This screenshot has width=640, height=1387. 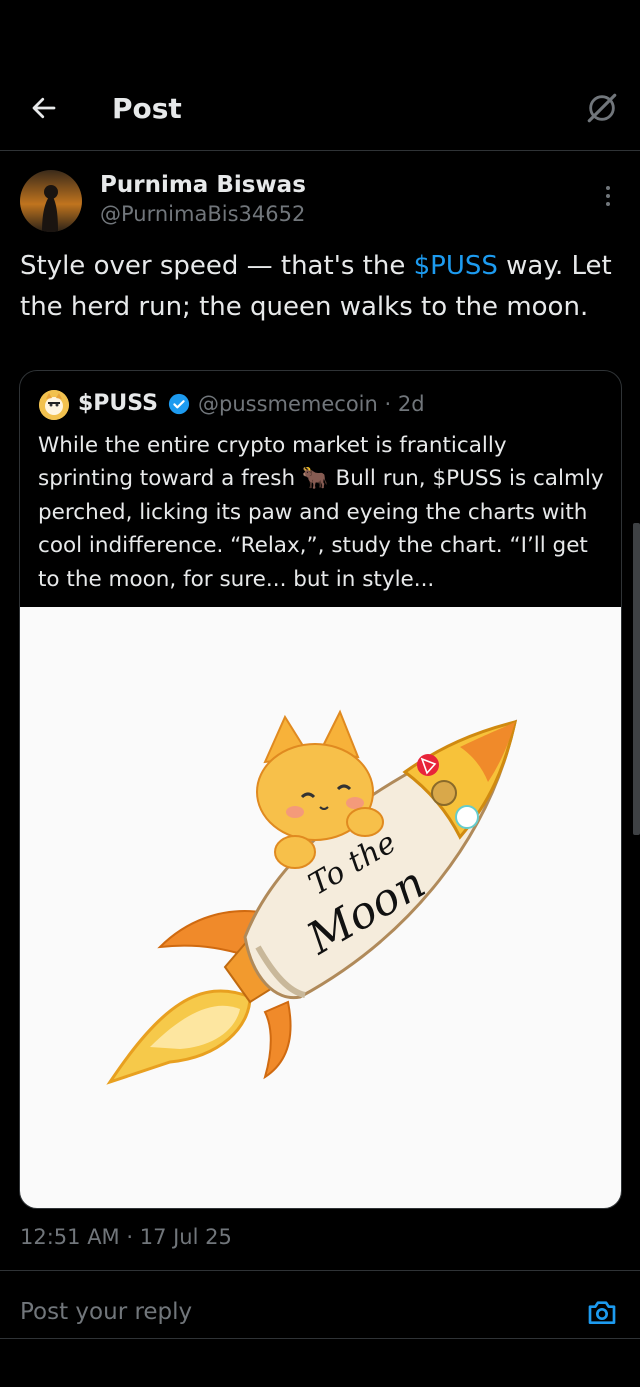 What do you see at coordinates (179, 404) in the screenshot?
I see `verified-badge-icon` at bounding box center [179, 404].